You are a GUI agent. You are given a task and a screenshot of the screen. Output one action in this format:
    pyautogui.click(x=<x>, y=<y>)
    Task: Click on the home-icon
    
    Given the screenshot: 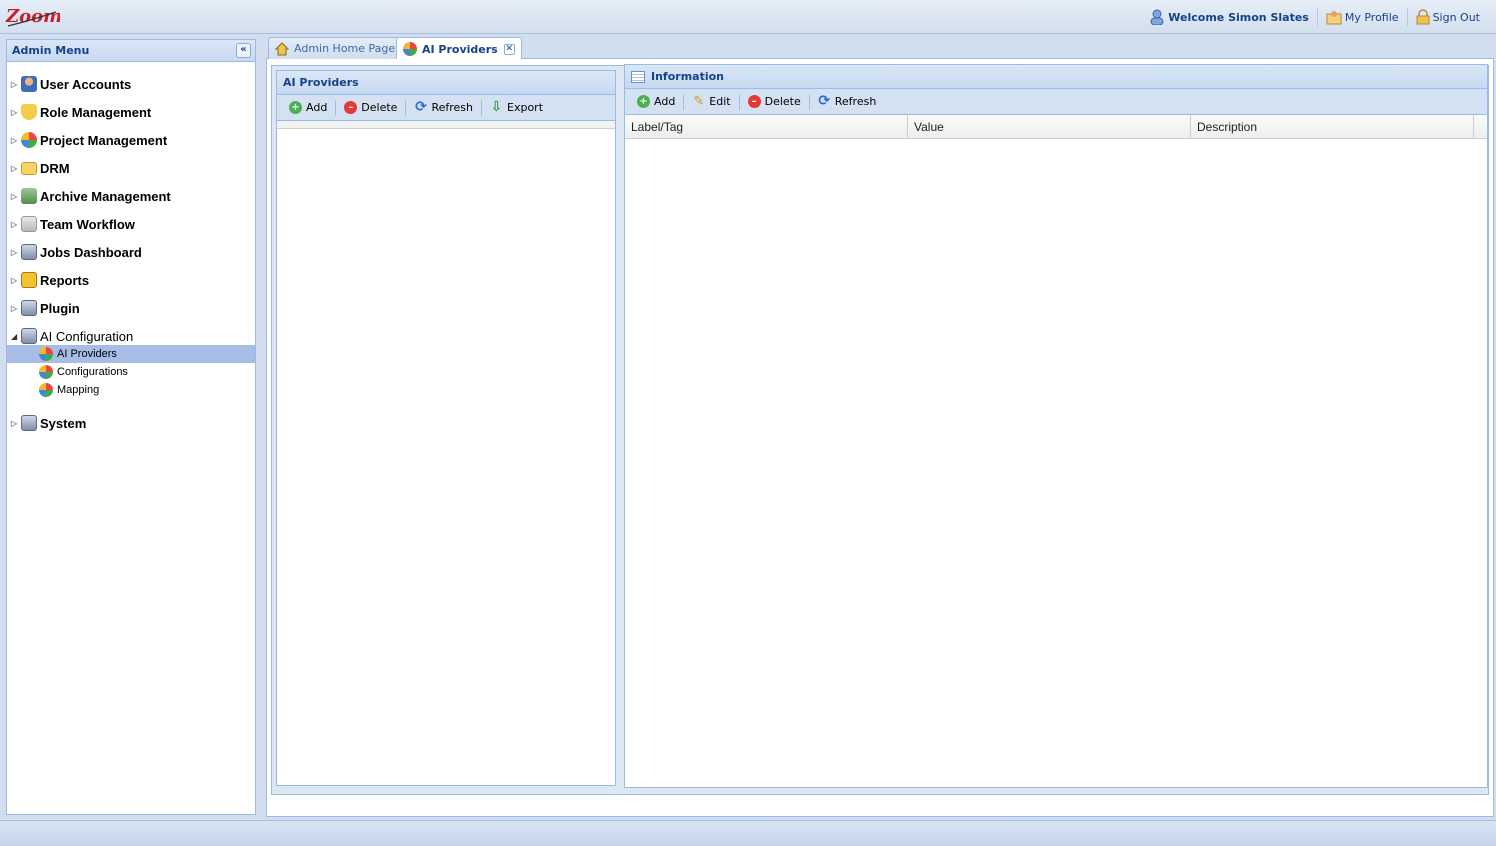 What is the action you would take?
    pyautogui.click(x=282, y=48)
    